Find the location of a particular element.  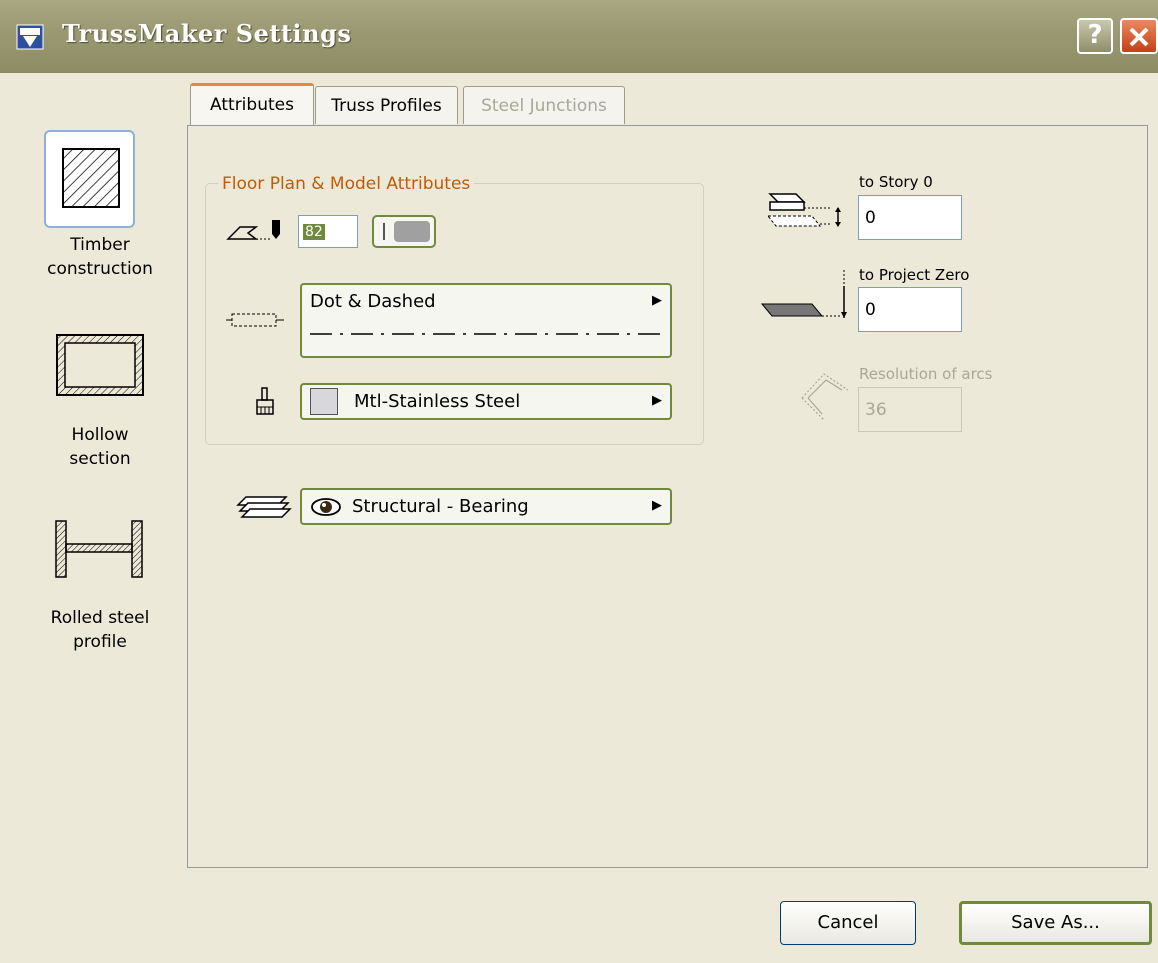

line-type-icon is located at coordinates (255, 320).